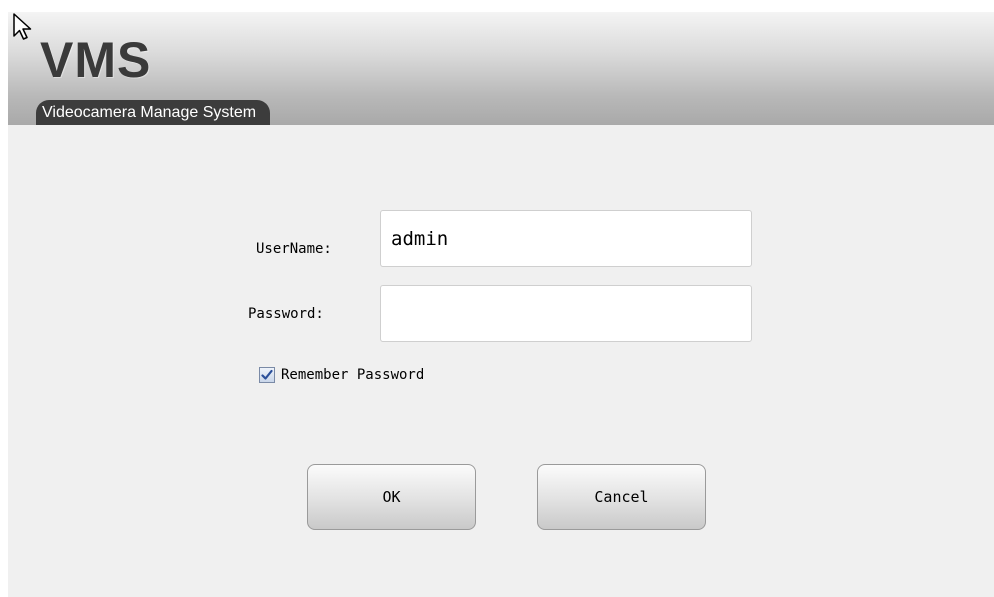  What do you see at coordinates (153, 112) in the screenshot?
I see `subtitle-badge: Videocamera Manage System` at bounding box center [153, 112].